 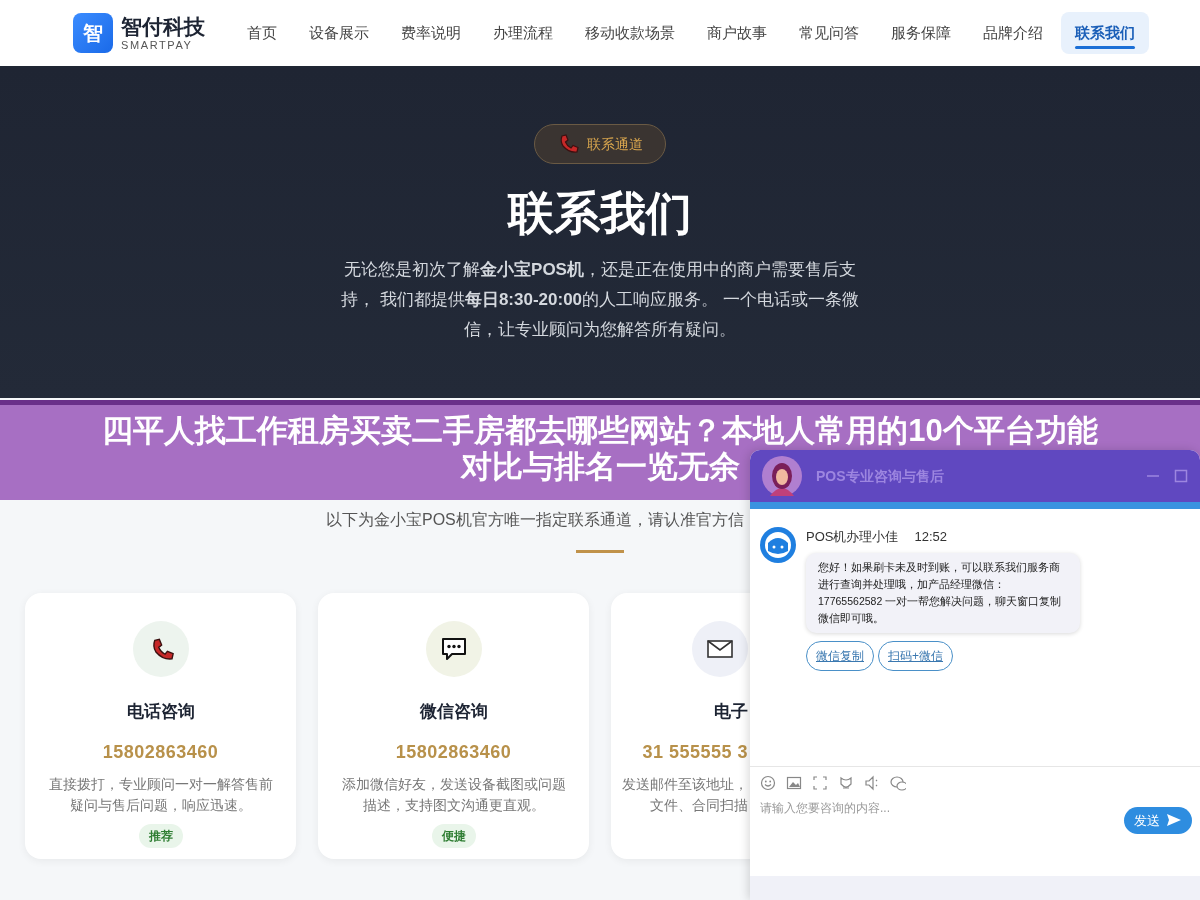 I want to click on tag-label: 推荐, so click(x=160, y=835).